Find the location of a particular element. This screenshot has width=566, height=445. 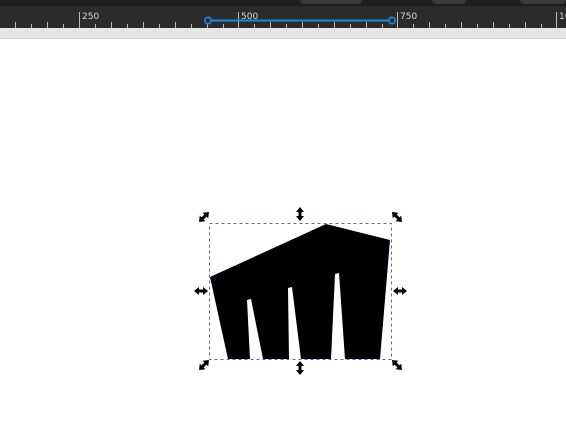

arrow-w-icon is located at coordinates (201, 291).